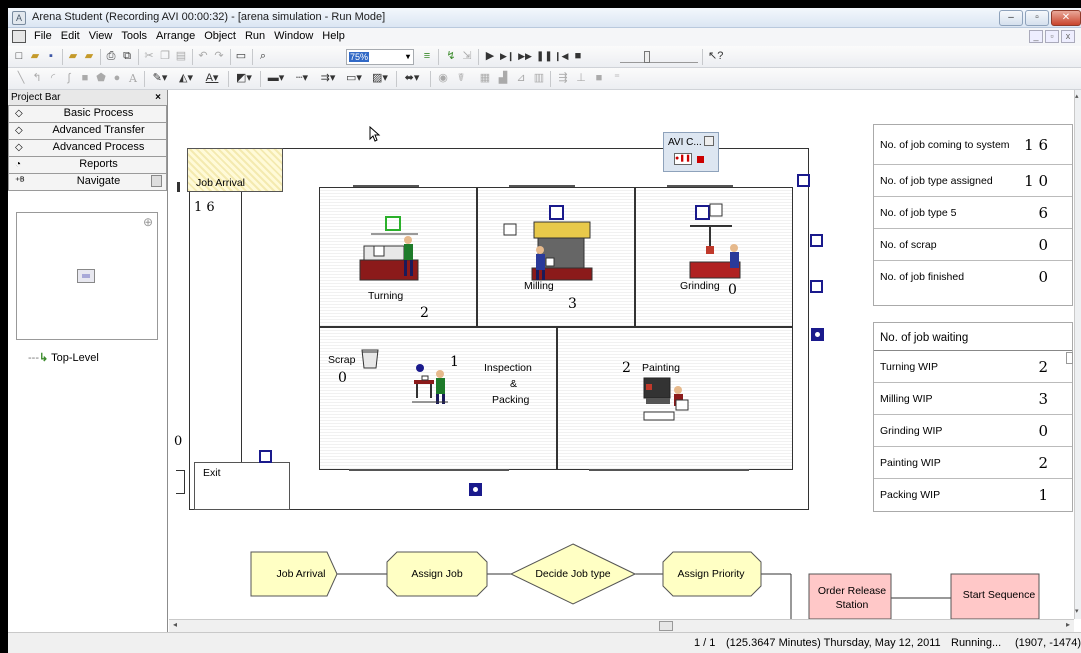 The width and height of the screenshot is (1081, 653). What do you see at coordinates (244, 78) in the screenshot?
I see `background-color-icon: ◩▾` at bounding box center [244, 78].